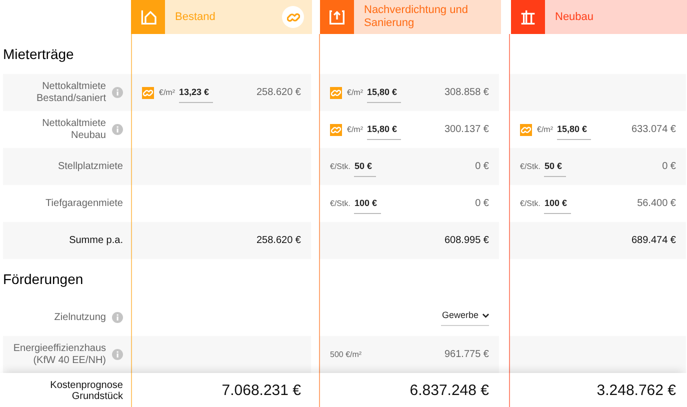  I want to click on total-label: Kostenprognose Grundstück, so click(86, 391).